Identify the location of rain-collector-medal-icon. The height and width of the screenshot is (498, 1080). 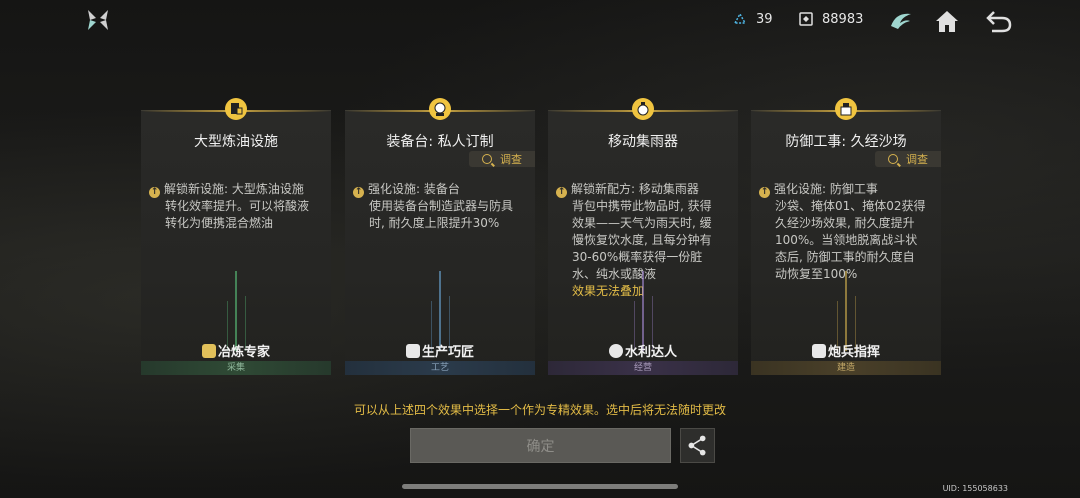
(643, 109).